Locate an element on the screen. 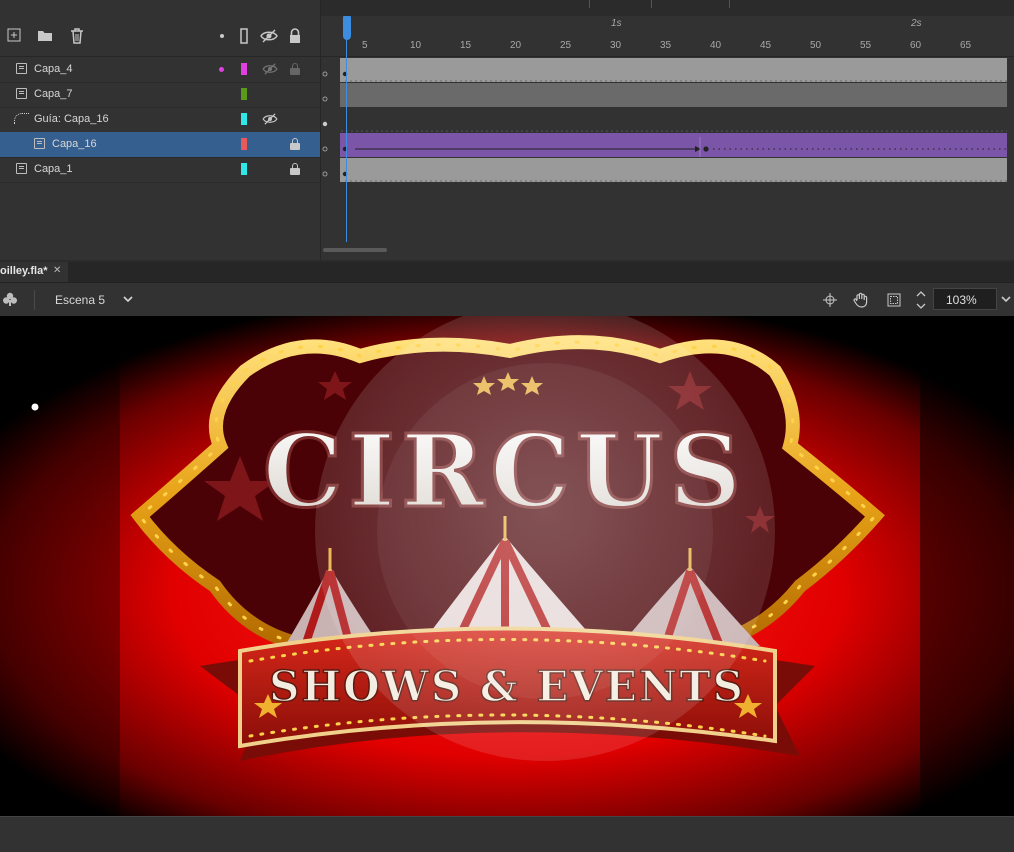 Image resolution: width=1014 pixels, height=852 pixels. layer-row-capa-7: Capa_7 is located at coordinates (160, 95).